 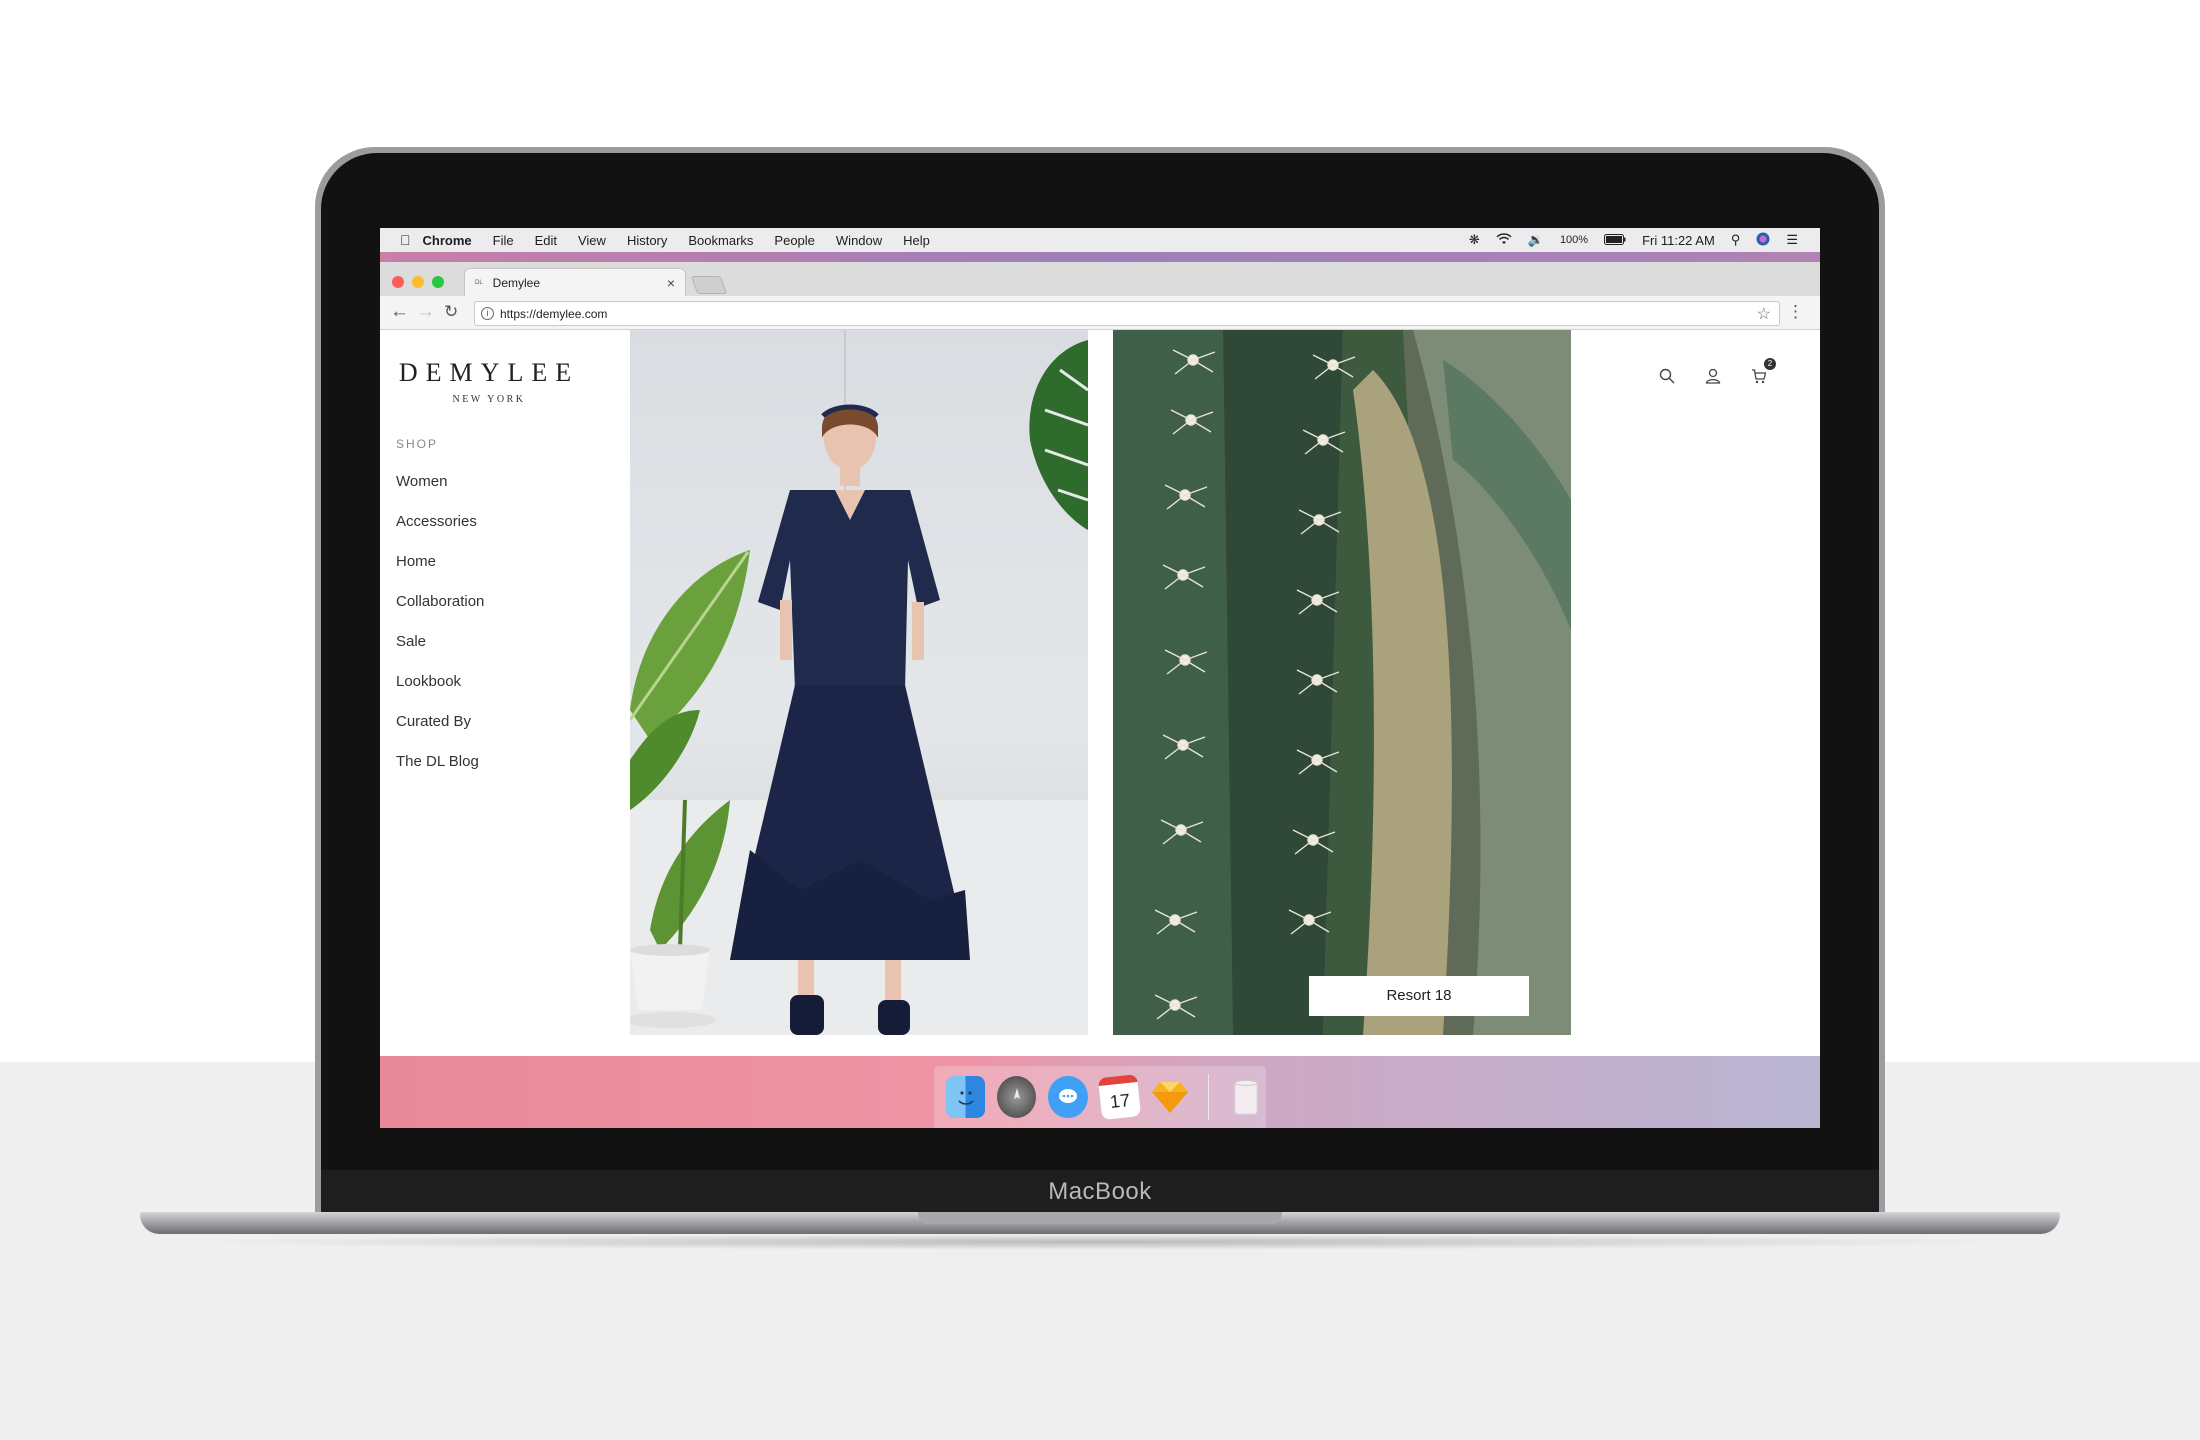 What do you see at coordinates (794, 240) in the screenshot?
I see `menu-people: People` at bounding box center [794, 240].